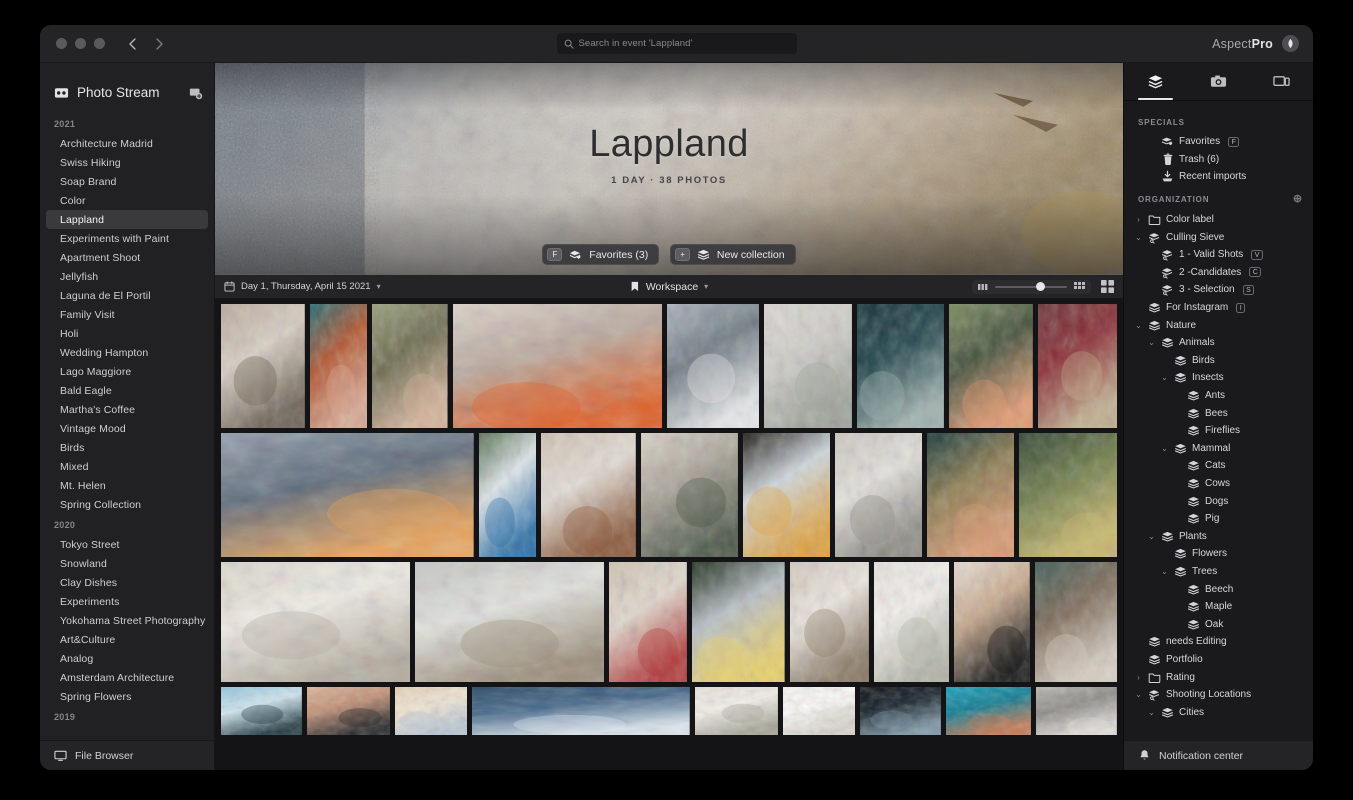 This screenshot has height=800, width=1353. I want to click on tab-camera, so click(1218, 81).